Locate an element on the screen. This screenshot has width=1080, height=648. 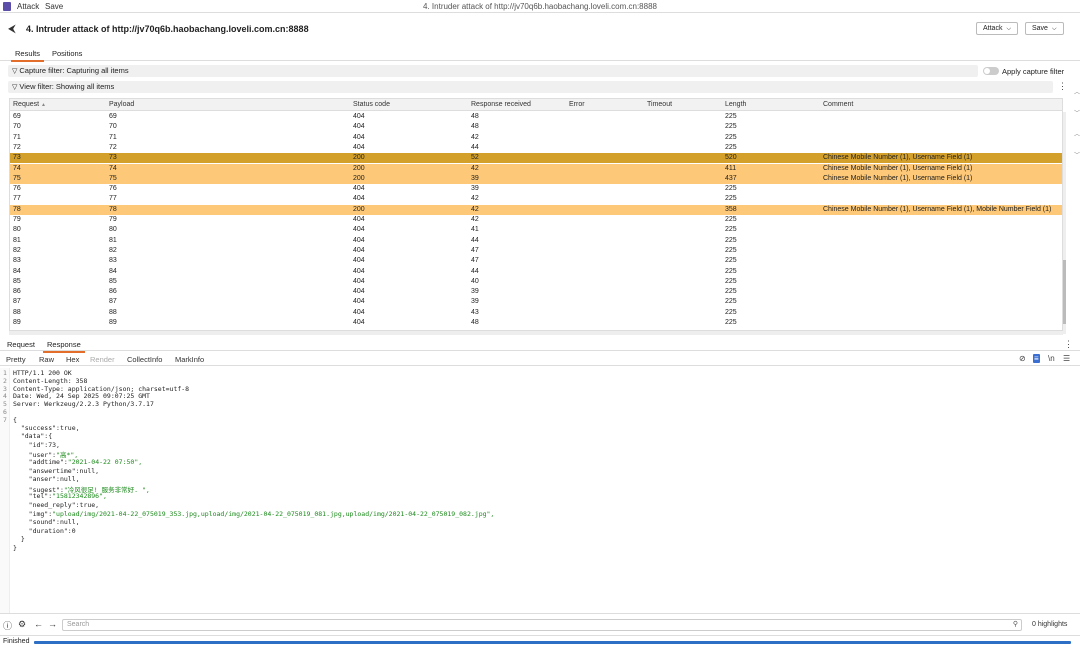
tab-positions: Positions is located at coordinates (67, 54).